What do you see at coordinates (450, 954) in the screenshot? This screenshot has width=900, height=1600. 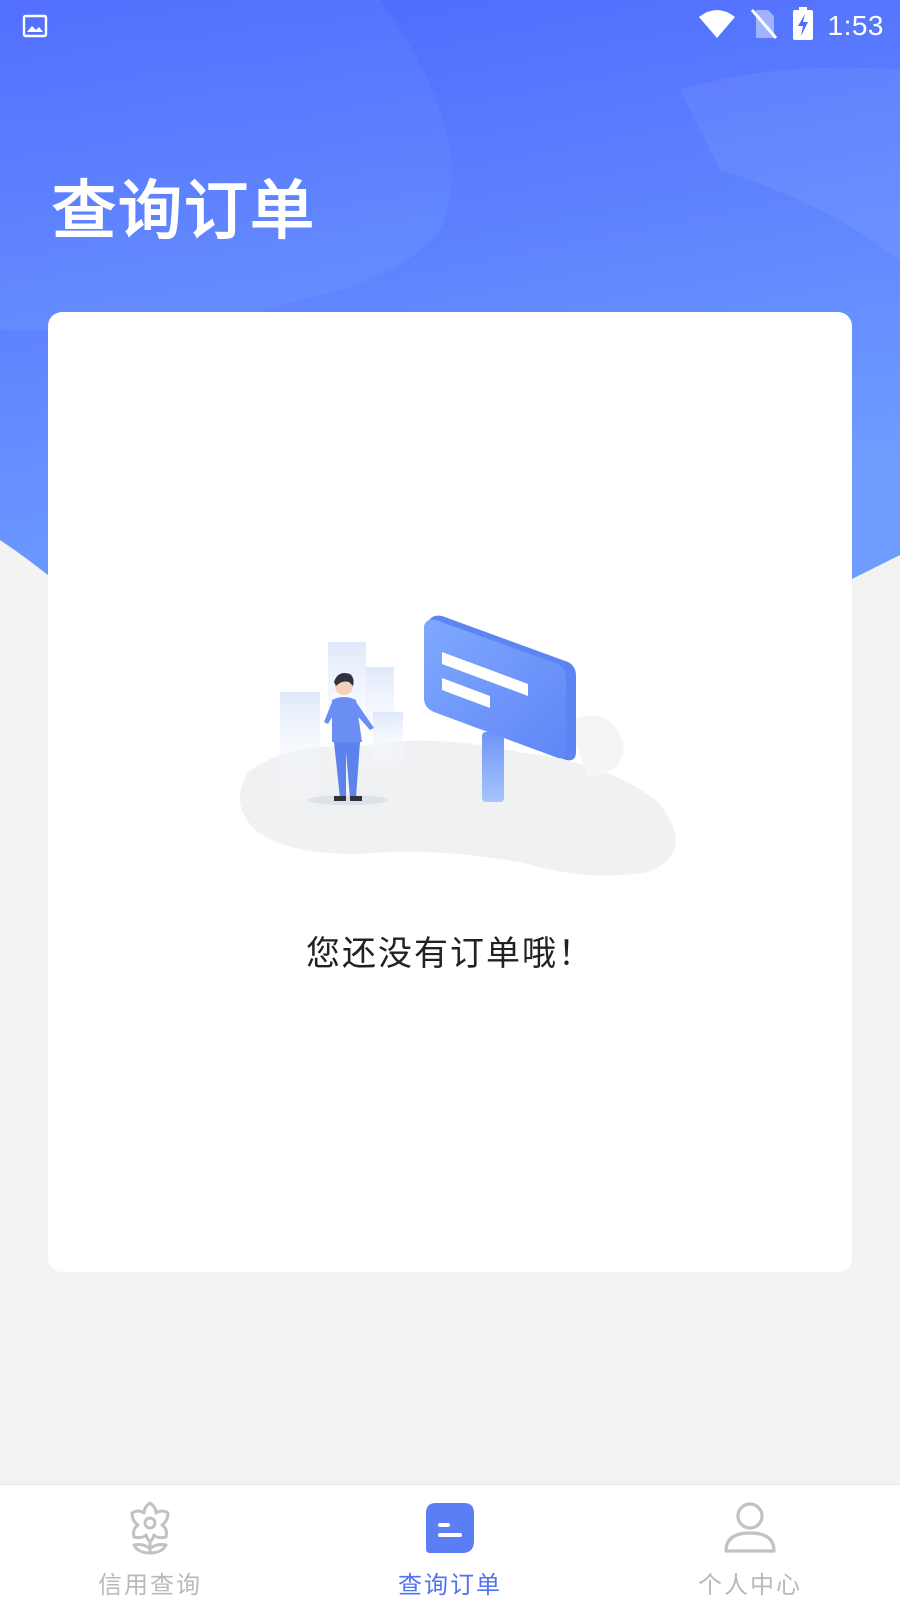 I see `empty-state-message: 您还没有订单哦！` at bounding box center [450, 954].